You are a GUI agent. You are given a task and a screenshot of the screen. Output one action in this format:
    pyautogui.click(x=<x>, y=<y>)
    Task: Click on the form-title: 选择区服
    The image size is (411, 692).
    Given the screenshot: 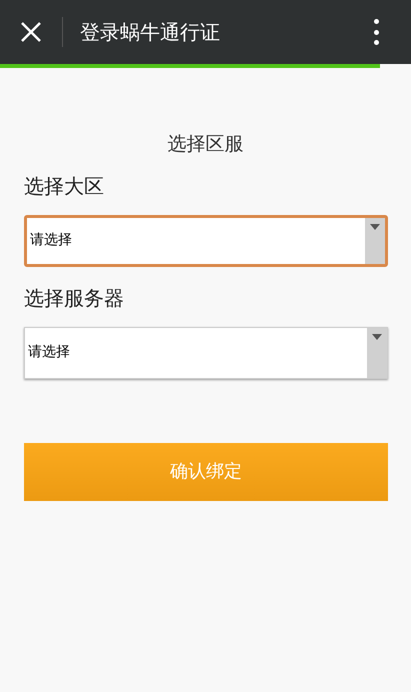 What is the action you would take?
    pyautogui.click(x=206, y=144)
    